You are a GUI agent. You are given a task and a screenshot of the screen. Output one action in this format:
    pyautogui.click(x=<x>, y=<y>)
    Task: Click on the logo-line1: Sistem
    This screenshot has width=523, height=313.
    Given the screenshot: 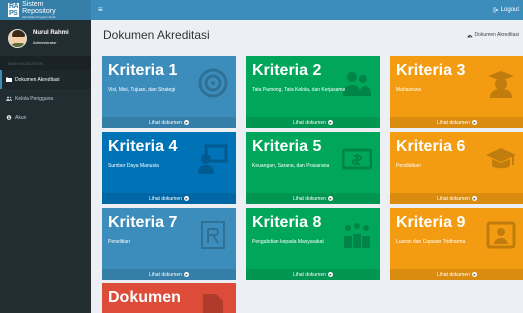 What is the action you would take?
    pyautogui.click(x=33, y=4)
    